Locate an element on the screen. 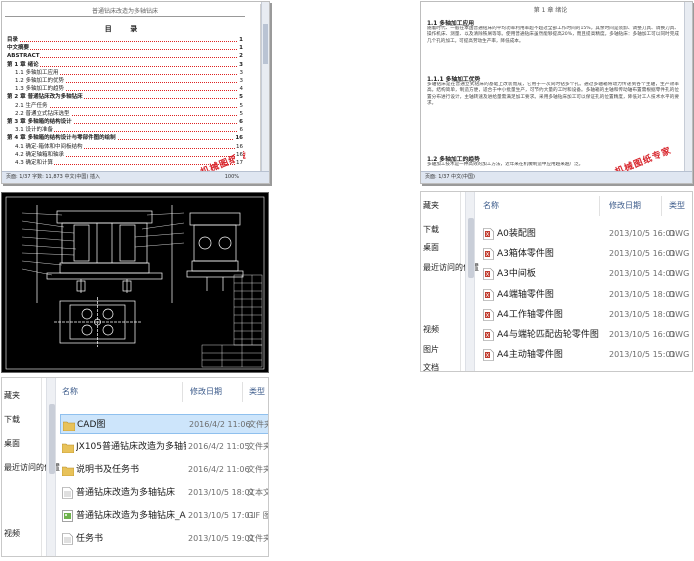 This screenshot has width=694, height=561. file-name: A4与端轮匹配齿轮零件图 is located at coordinates (548, 335).